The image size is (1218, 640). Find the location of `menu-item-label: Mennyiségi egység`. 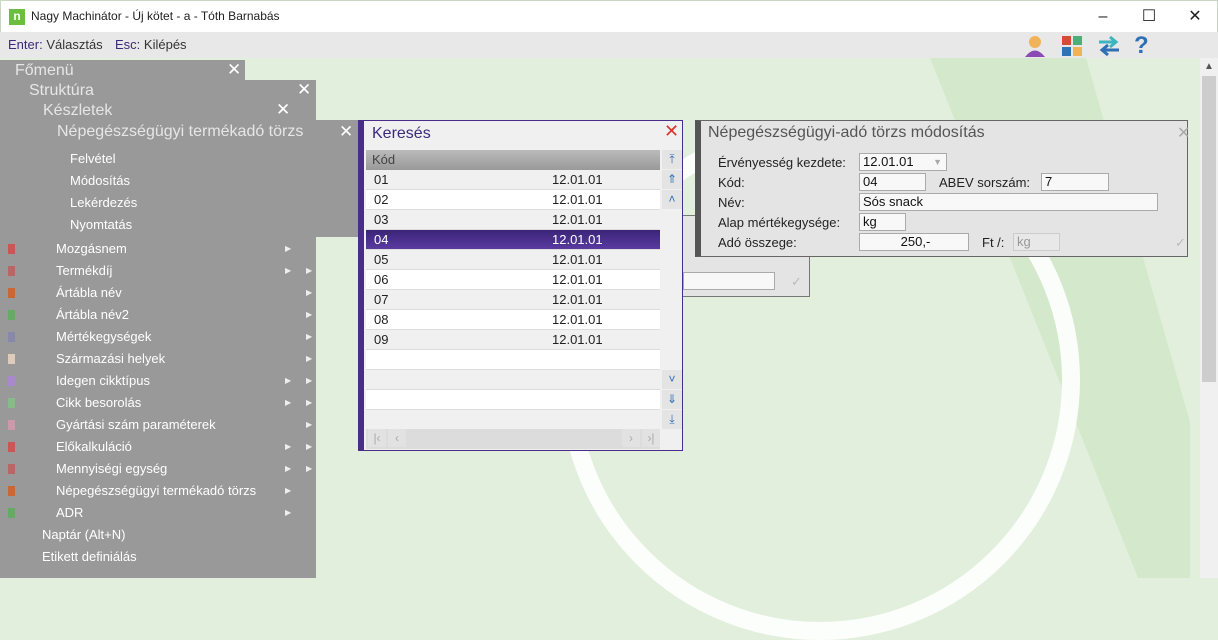

menu-item-label: Mennyiségi egység is located at coordinates (112, 468).